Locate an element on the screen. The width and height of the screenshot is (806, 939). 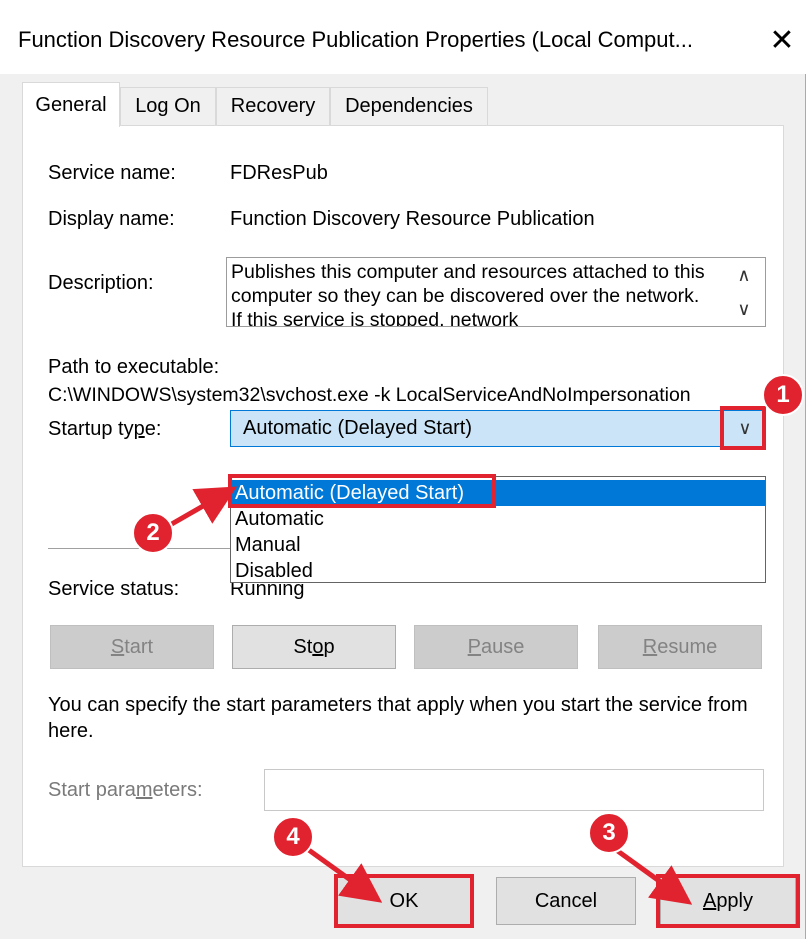
startup-type-label: Startup type: is located at coordinates (104, 429).